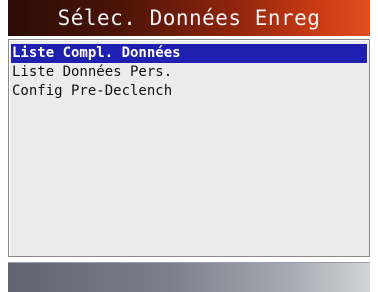 The width and height of the screenshot is (378, 292). What do you see at coordinates (189, 53) in the screenshot?
I see `menu-item-liste-compl-donnees: Liste Compl. Données` at bounding box center [189, 53].